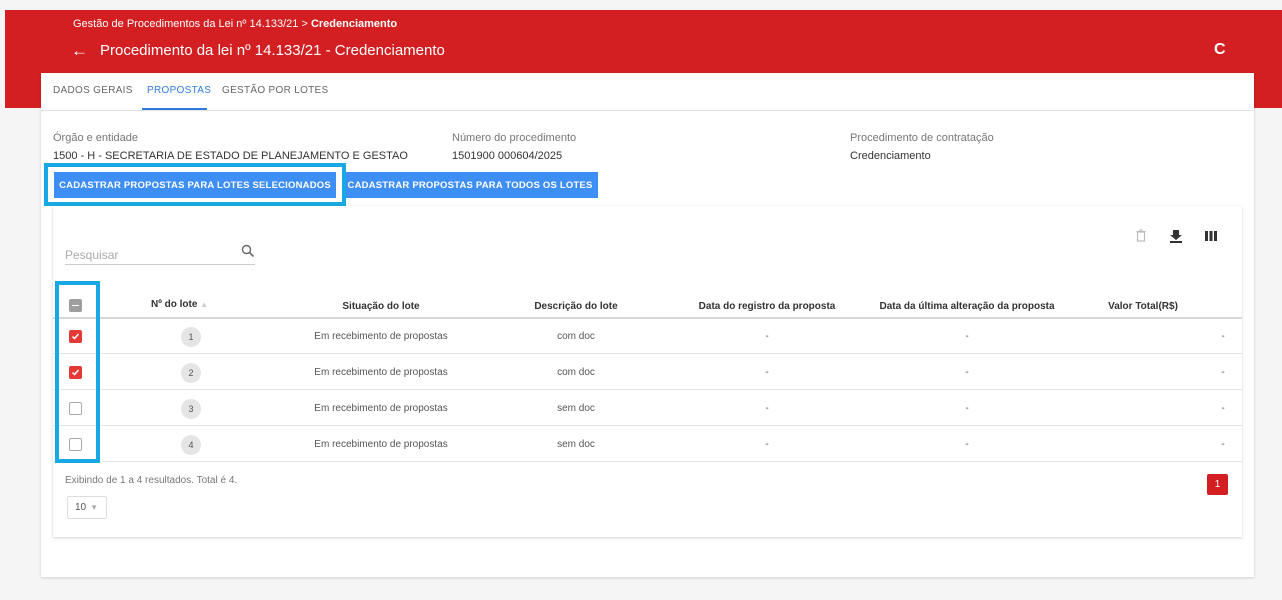 This screenshot has width=1282, height=600. What do you see at coordinates (507, 156) in the screenshot?
I see `numero-value: 1501900 000604/2025` at bounding box center [507, 156].